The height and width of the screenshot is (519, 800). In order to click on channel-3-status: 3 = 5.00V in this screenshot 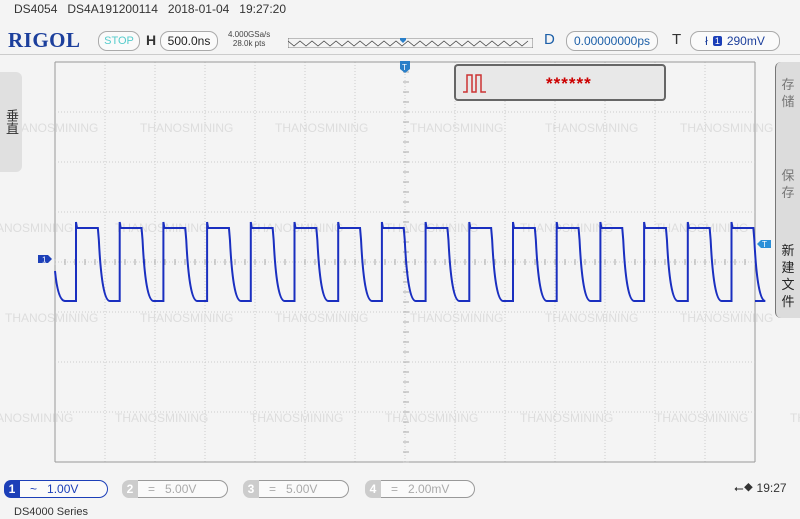, I will do `click(296, 489)`.